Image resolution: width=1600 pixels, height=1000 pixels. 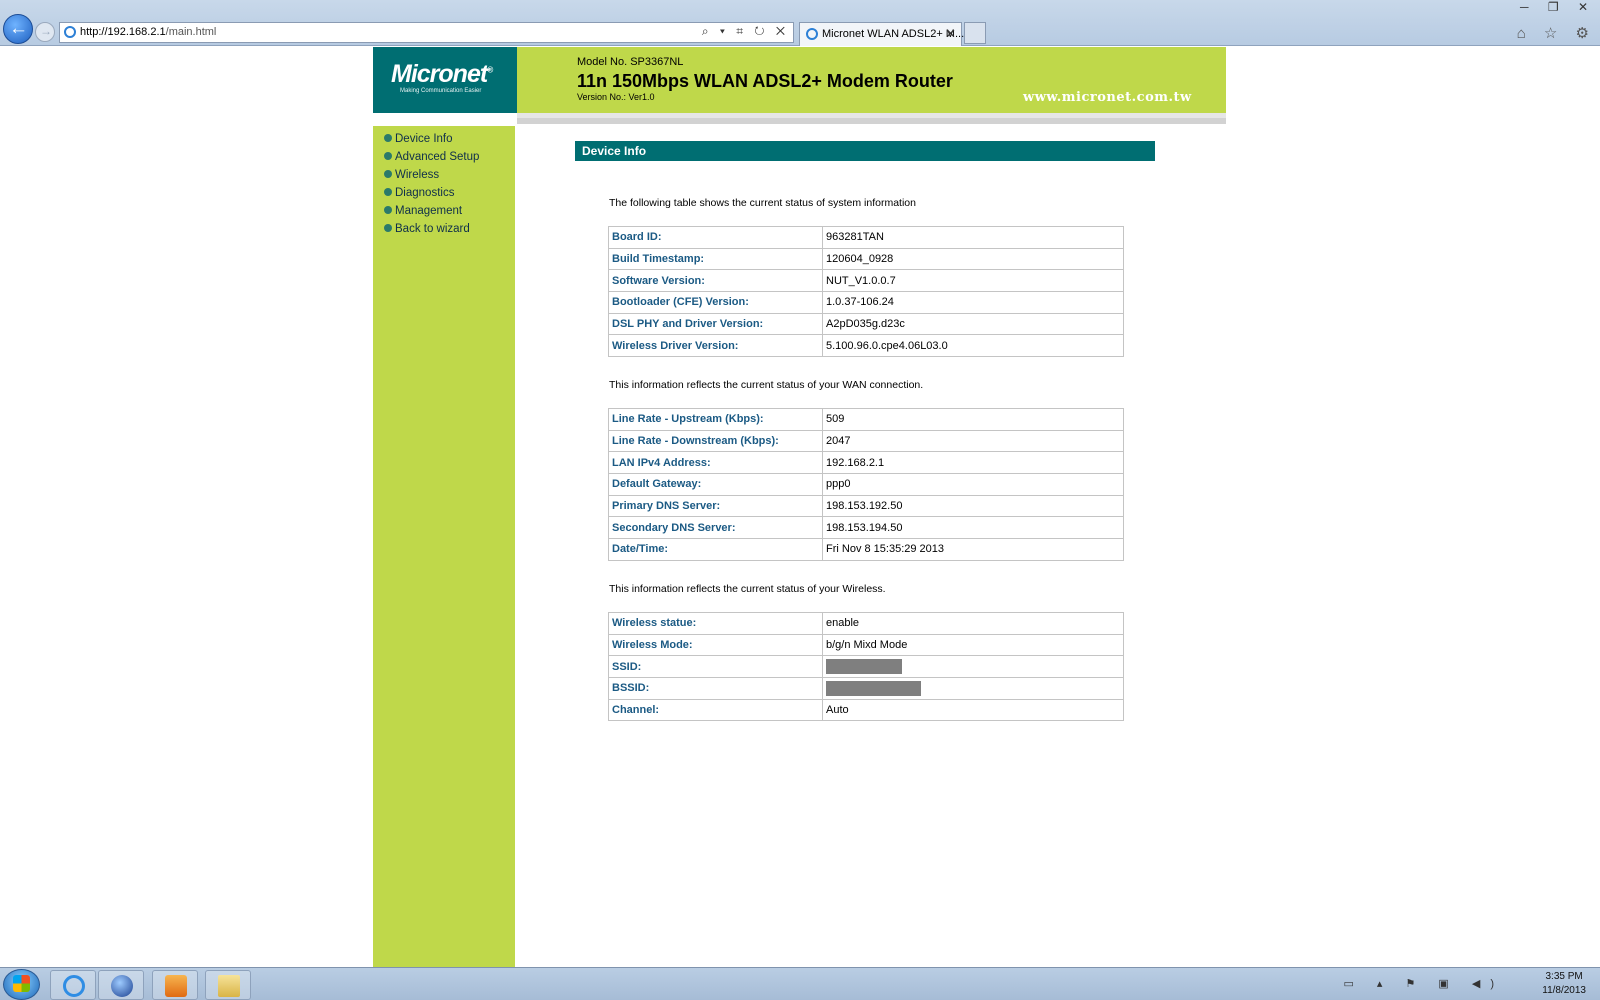 What do you see at coordinates (715, 484) in the screenshot?
I see `row-label: Default Gateway:` at bounding box center [715, 484].